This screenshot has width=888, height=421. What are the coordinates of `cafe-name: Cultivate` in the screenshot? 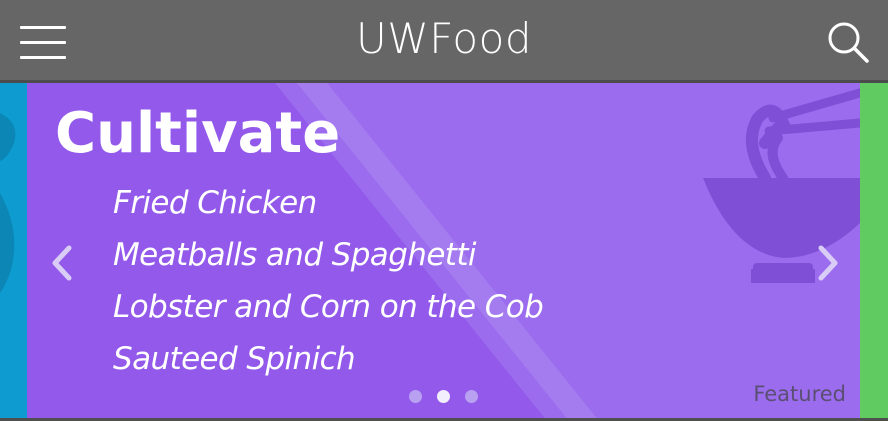 It's located at (198, 133).